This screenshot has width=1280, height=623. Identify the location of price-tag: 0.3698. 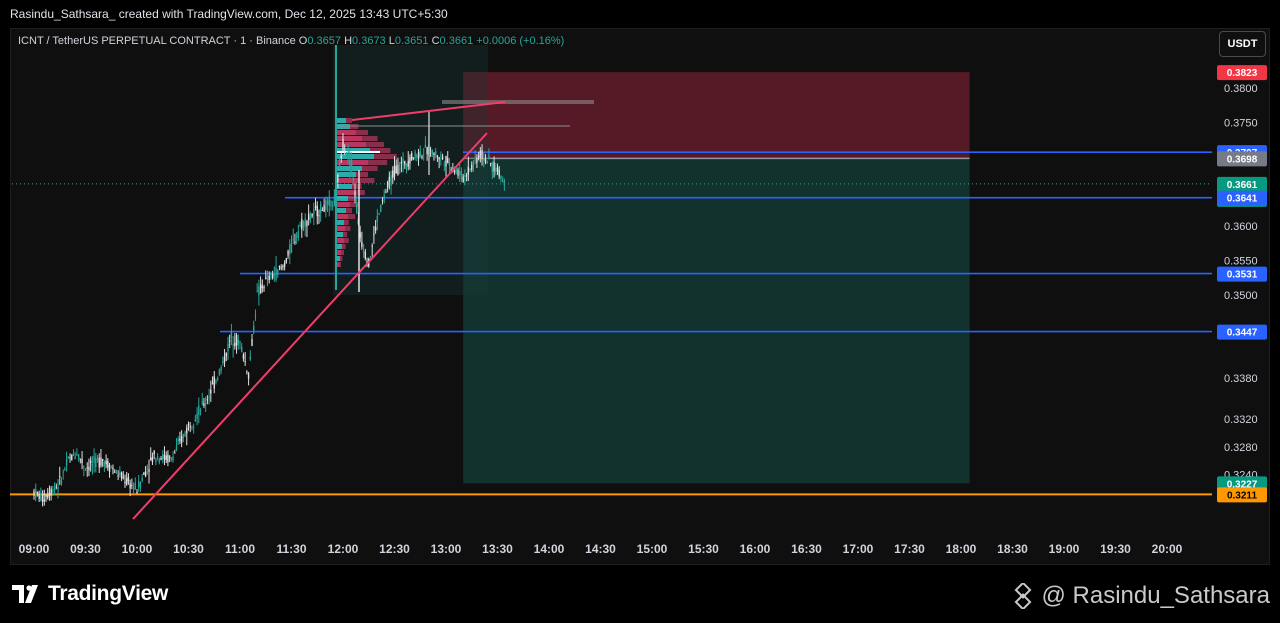
(1242, 159).